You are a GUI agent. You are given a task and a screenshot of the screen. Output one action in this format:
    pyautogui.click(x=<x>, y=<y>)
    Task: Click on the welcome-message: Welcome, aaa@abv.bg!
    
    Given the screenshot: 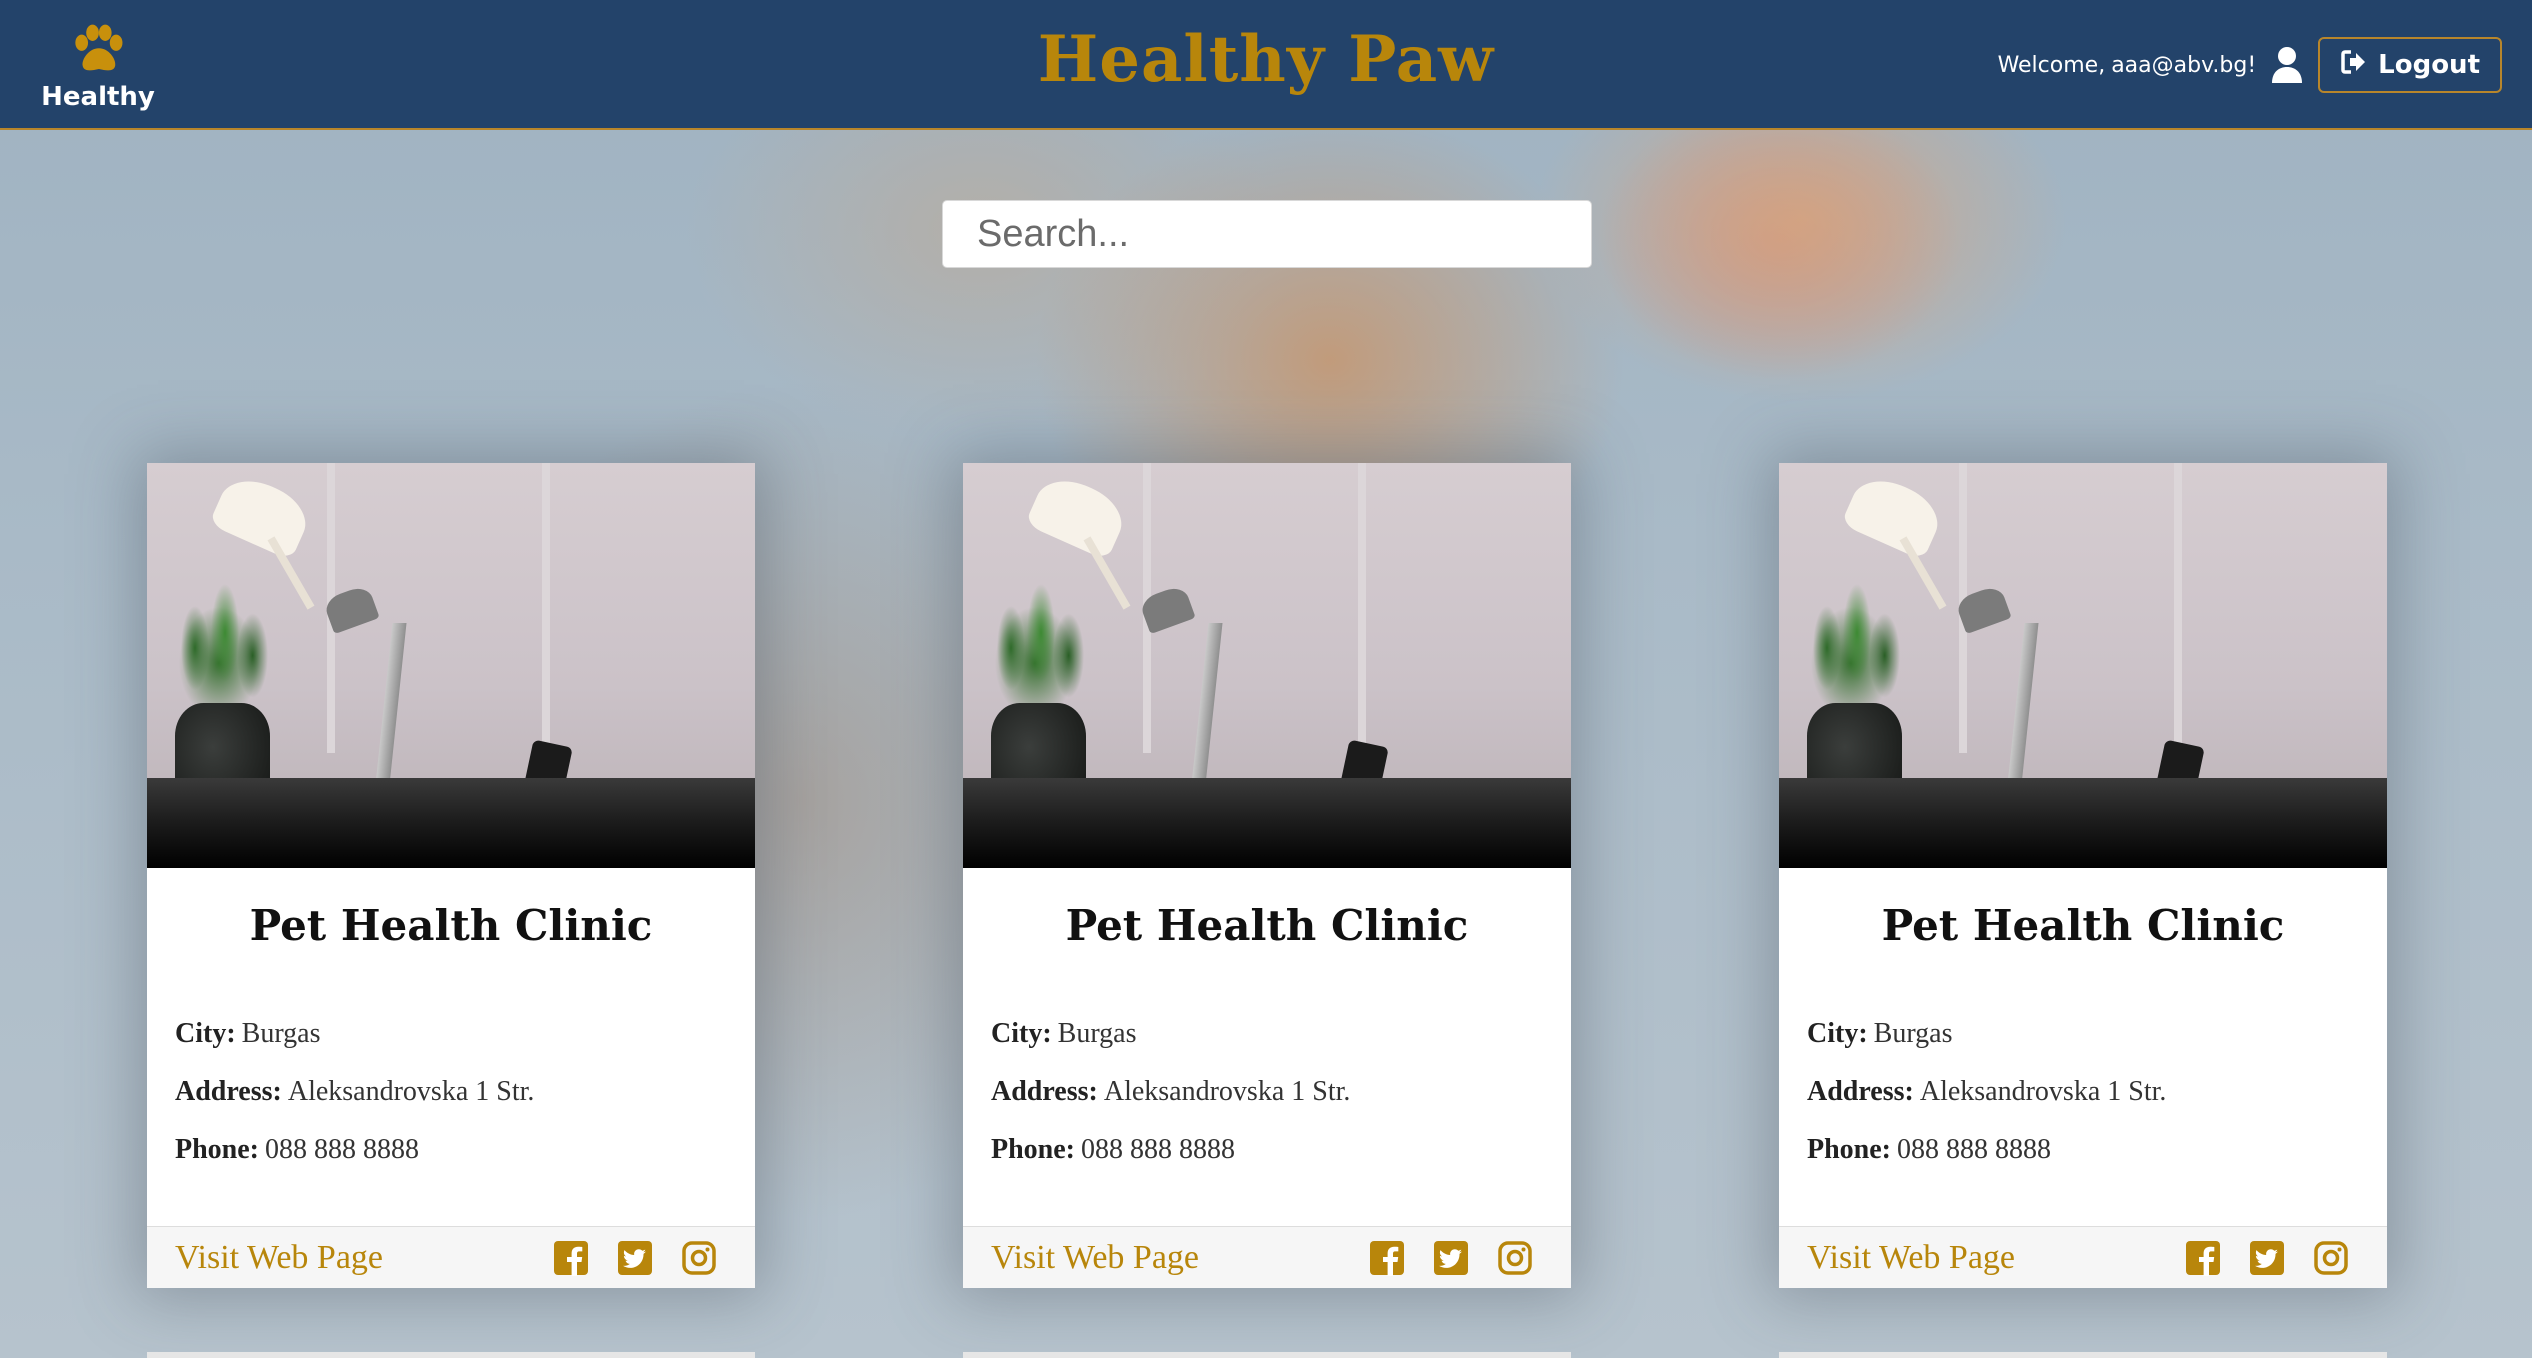 What is the action you would take?
    pyautogui.click(x=2127, y=65)
    